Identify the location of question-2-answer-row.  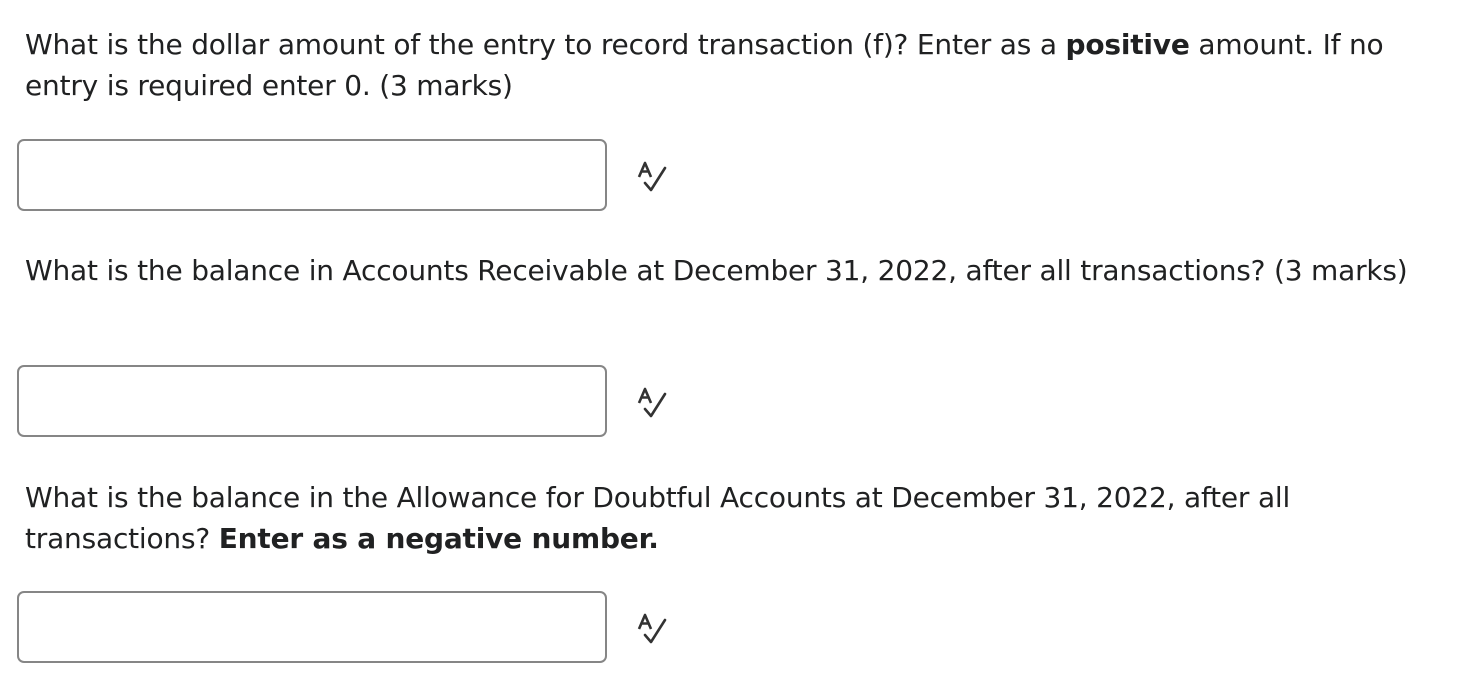
(357, 403).